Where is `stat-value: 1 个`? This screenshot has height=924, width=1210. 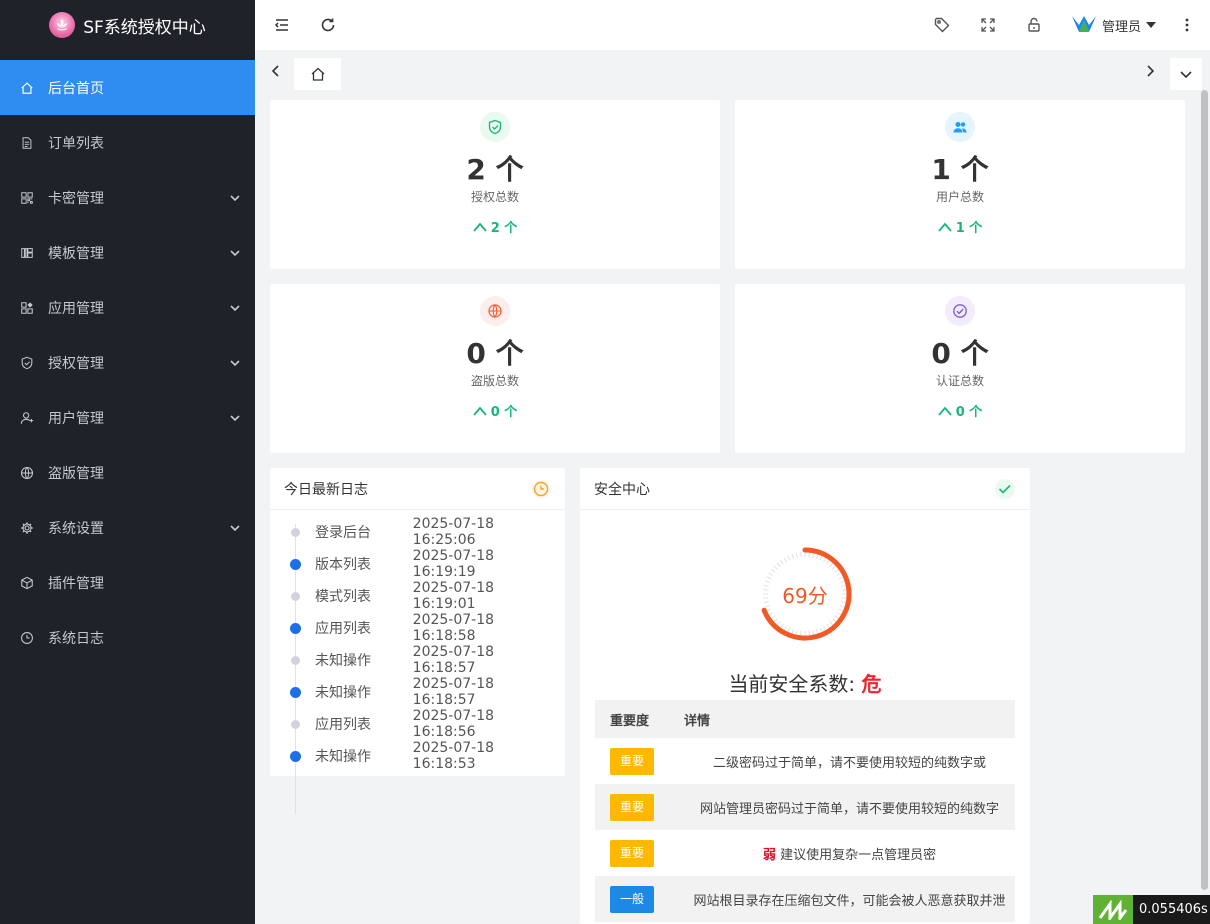
stat-value: 1 个 is located at coordinates (960, 169).